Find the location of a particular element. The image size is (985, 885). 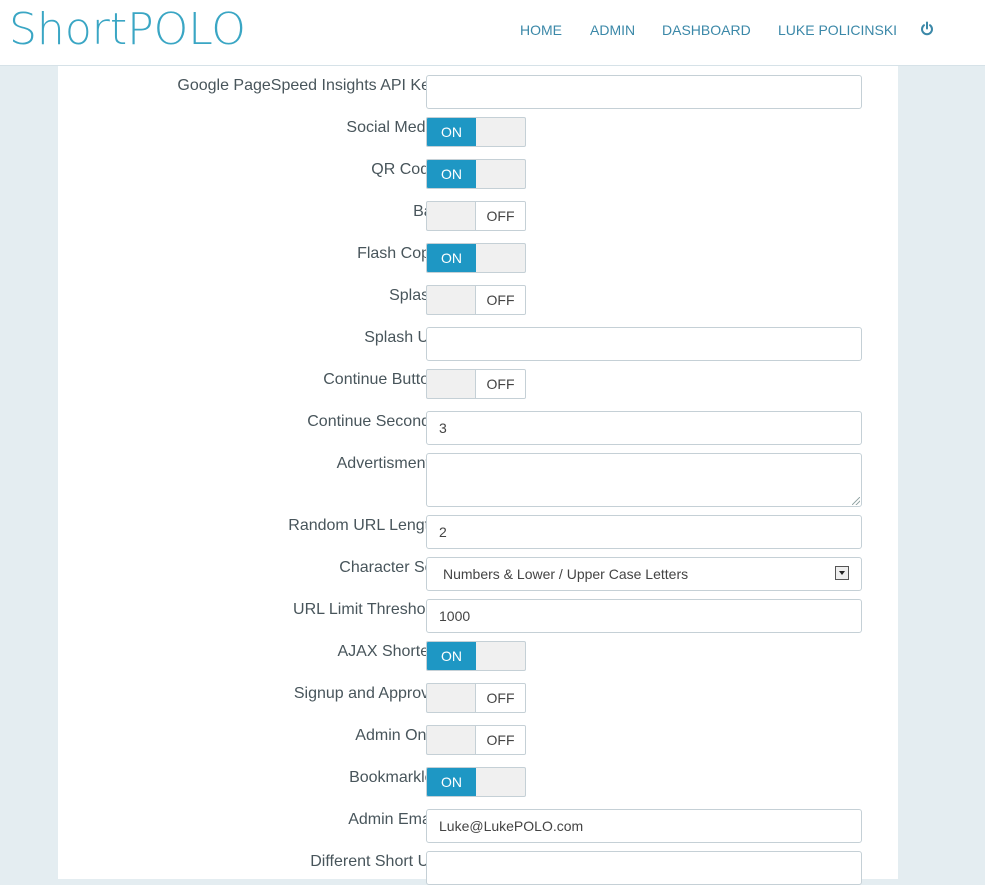

setting-social-media: Social Media? ON is located at coordinates (478, 129).